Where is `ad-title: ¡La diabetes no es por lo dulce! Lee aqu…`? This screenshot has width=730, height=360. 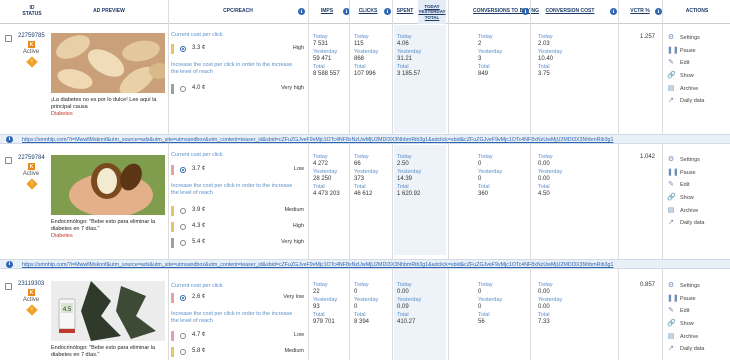 ad-title: ¡La diabetes no es por lo dulce! Lee aqu… is located at coordinates (109, 104).